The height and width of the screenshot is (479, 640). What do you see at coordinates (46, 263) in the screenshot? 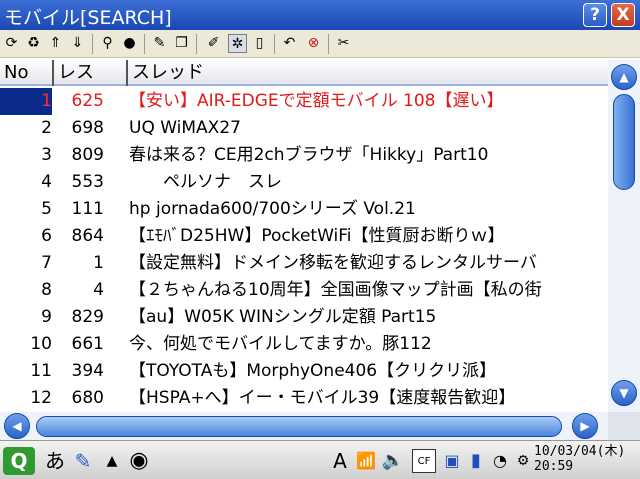
I see `row-no: 7` at bounding box center [46, 263].